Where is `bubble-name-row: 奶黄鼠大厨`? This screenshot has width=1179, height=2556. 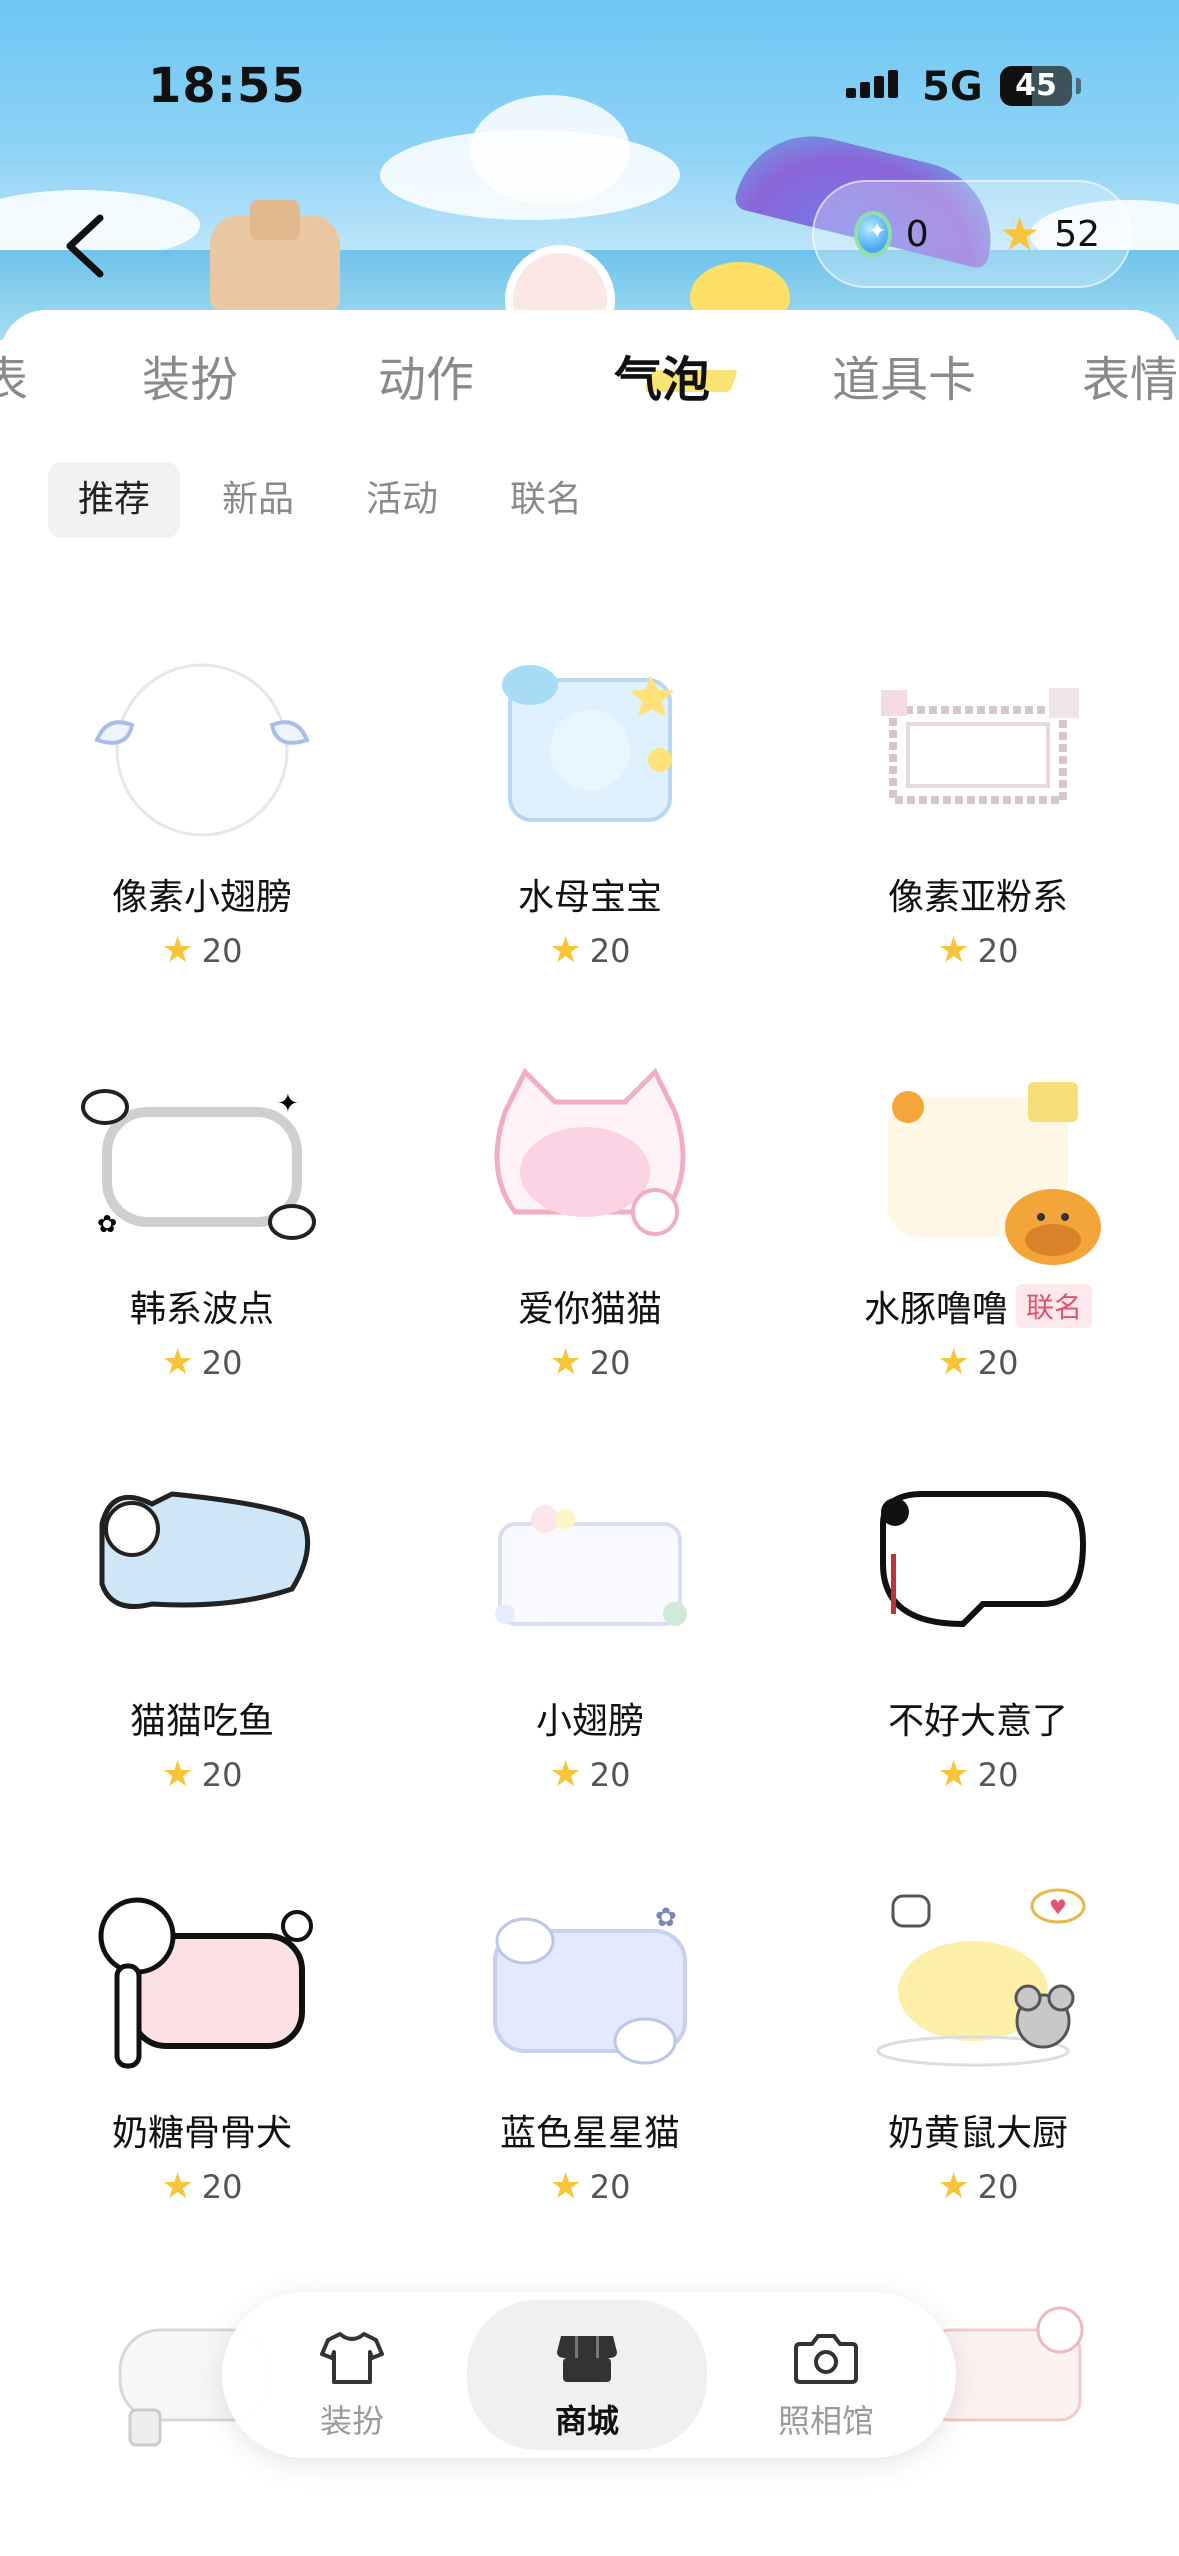 bubble-name-row: 奶黄鼠大厨 is located at coordinates (978, 2130).